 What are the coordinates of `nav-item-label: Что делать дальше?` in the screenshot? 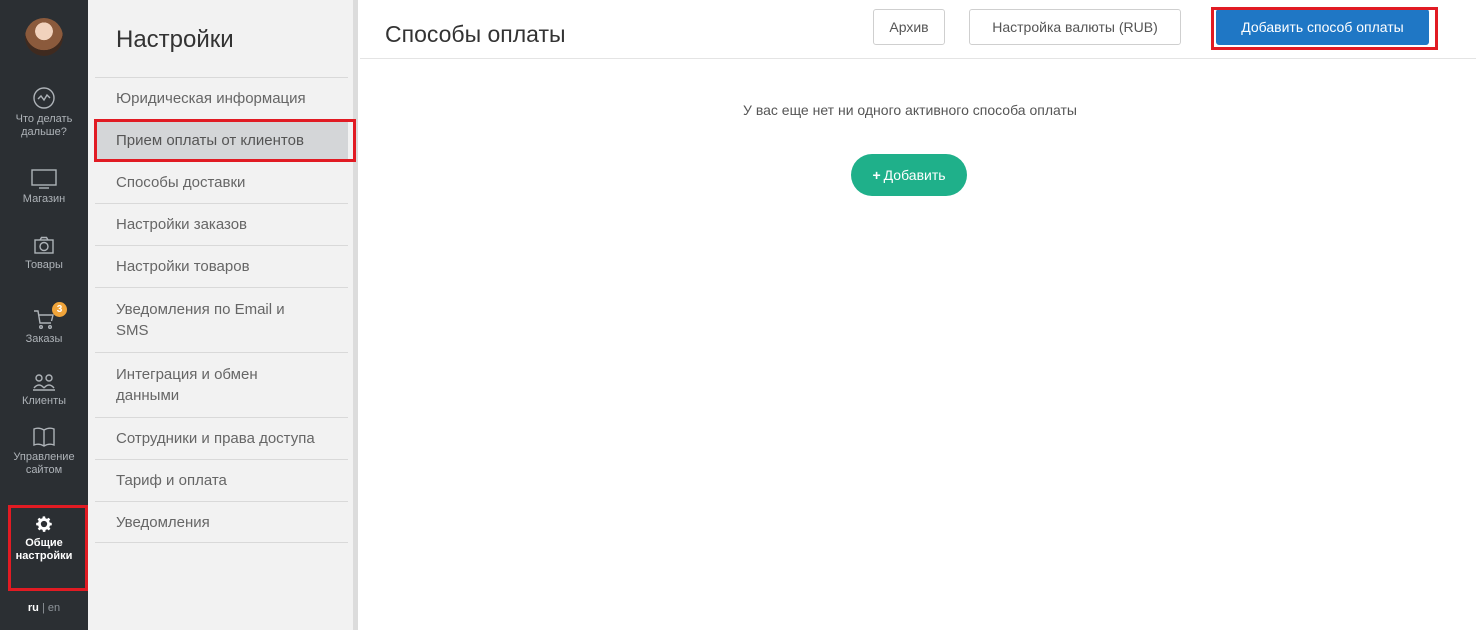 It's located at (44, 125).